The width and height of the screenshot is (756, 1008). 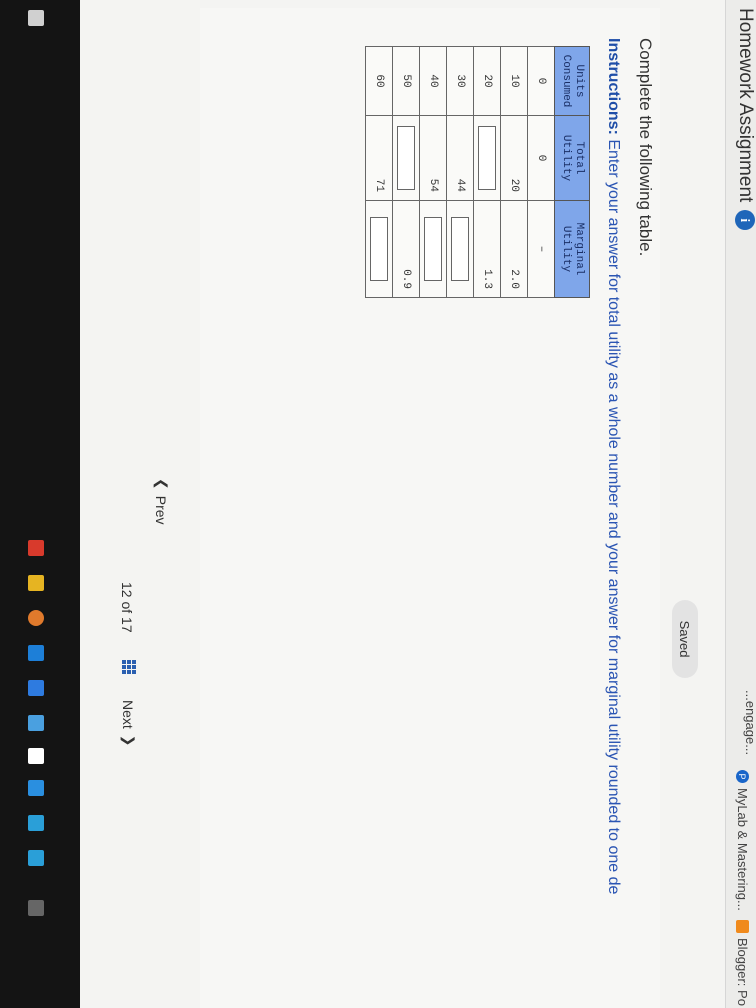 I want to click on mail-icon, so click(x=36, y=688).